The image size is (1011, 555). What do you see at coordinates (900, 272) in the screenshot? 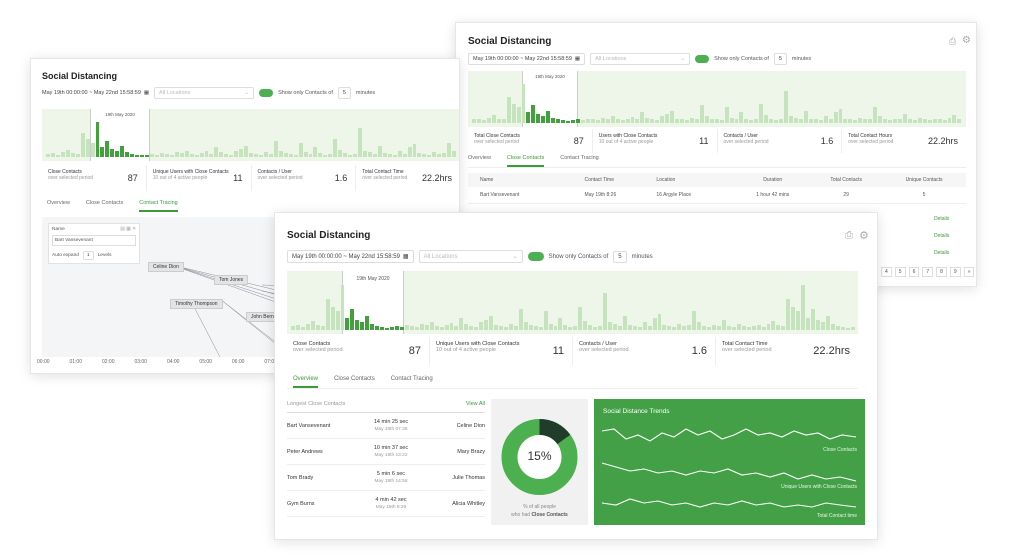
I see `page-button: 5` at bounding box center [900, 272].